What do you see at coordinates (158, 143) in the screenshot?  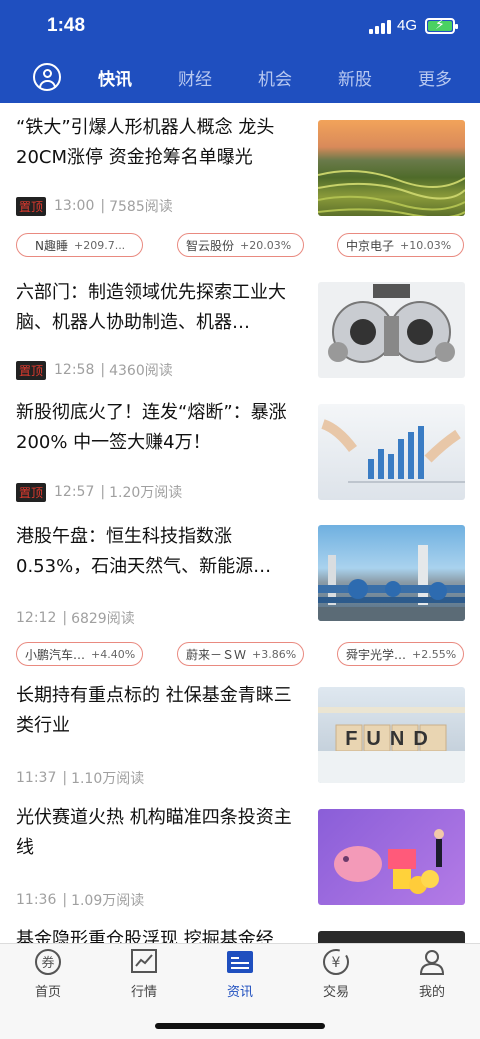 I see `news-title: “铁大”引爆人形机器人概念 龙头20CM涨停 资金抢筹名单曝光` at bounding box center [158, 143].